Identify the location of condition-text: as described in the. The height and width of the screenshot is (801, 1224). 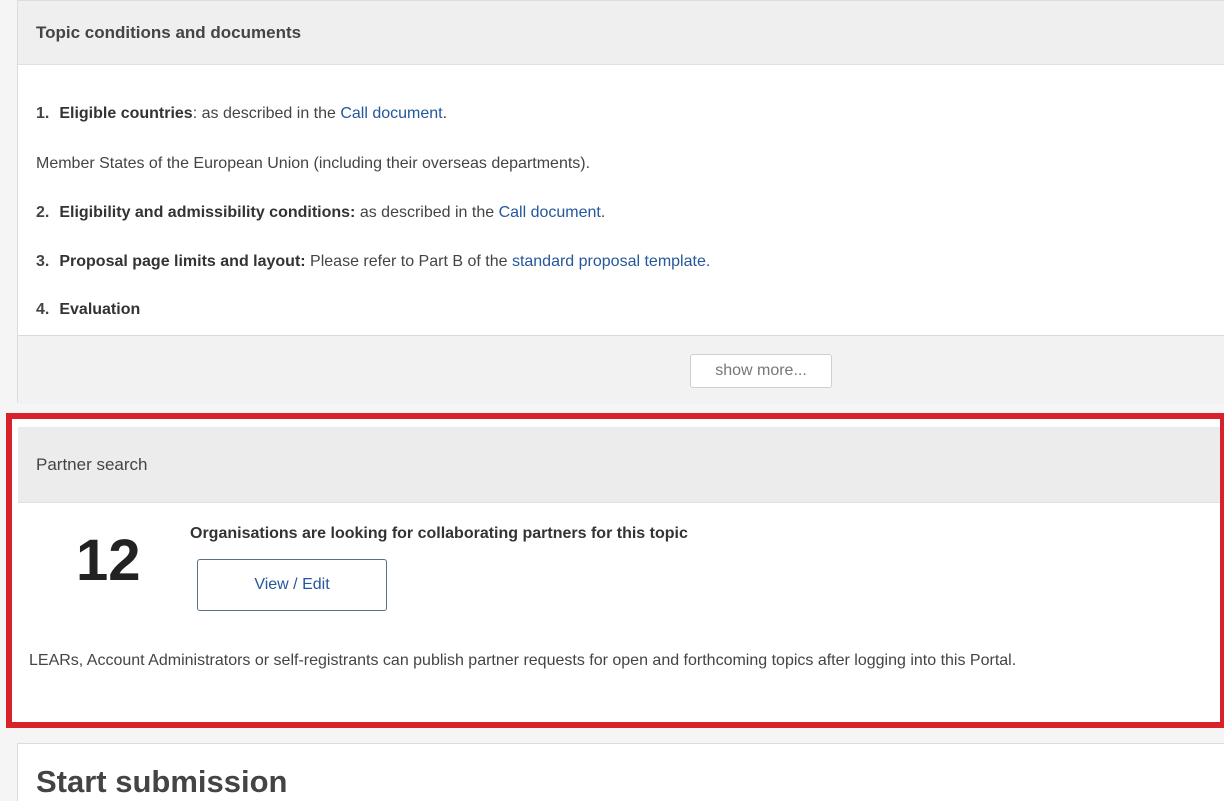
(427, 212).